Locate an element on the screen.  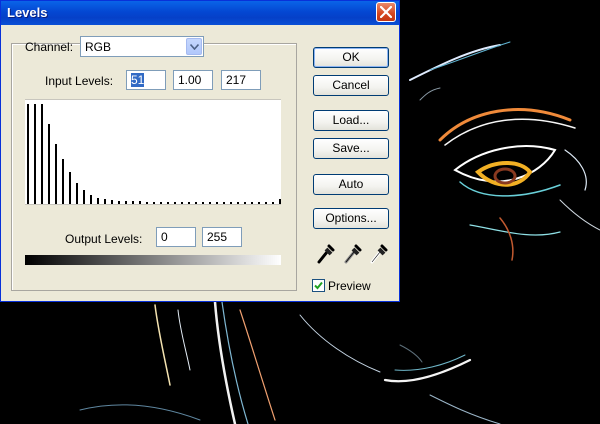
chevron-down-icon is located at coordinates (194, 46).